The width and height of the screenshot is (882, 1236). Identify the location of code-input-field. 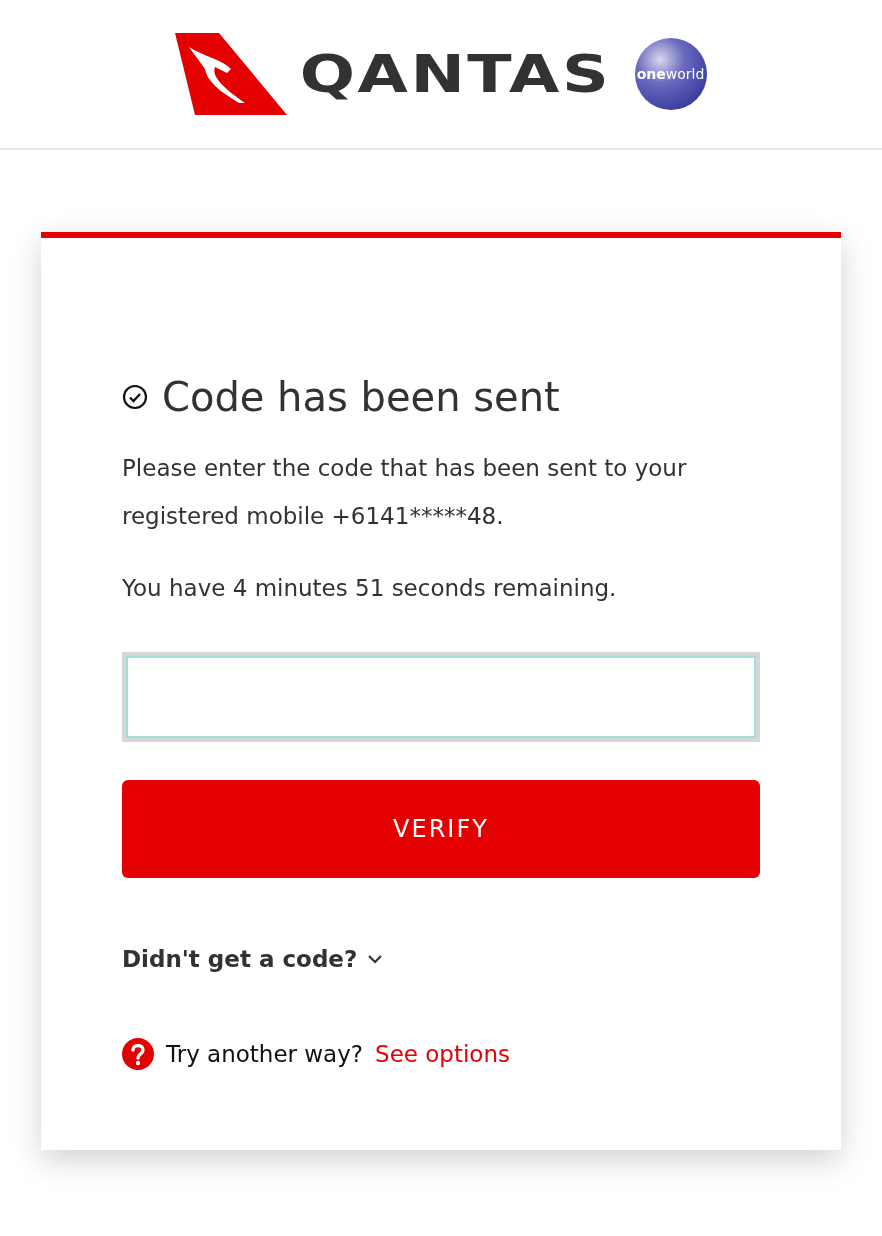
(441, 697).